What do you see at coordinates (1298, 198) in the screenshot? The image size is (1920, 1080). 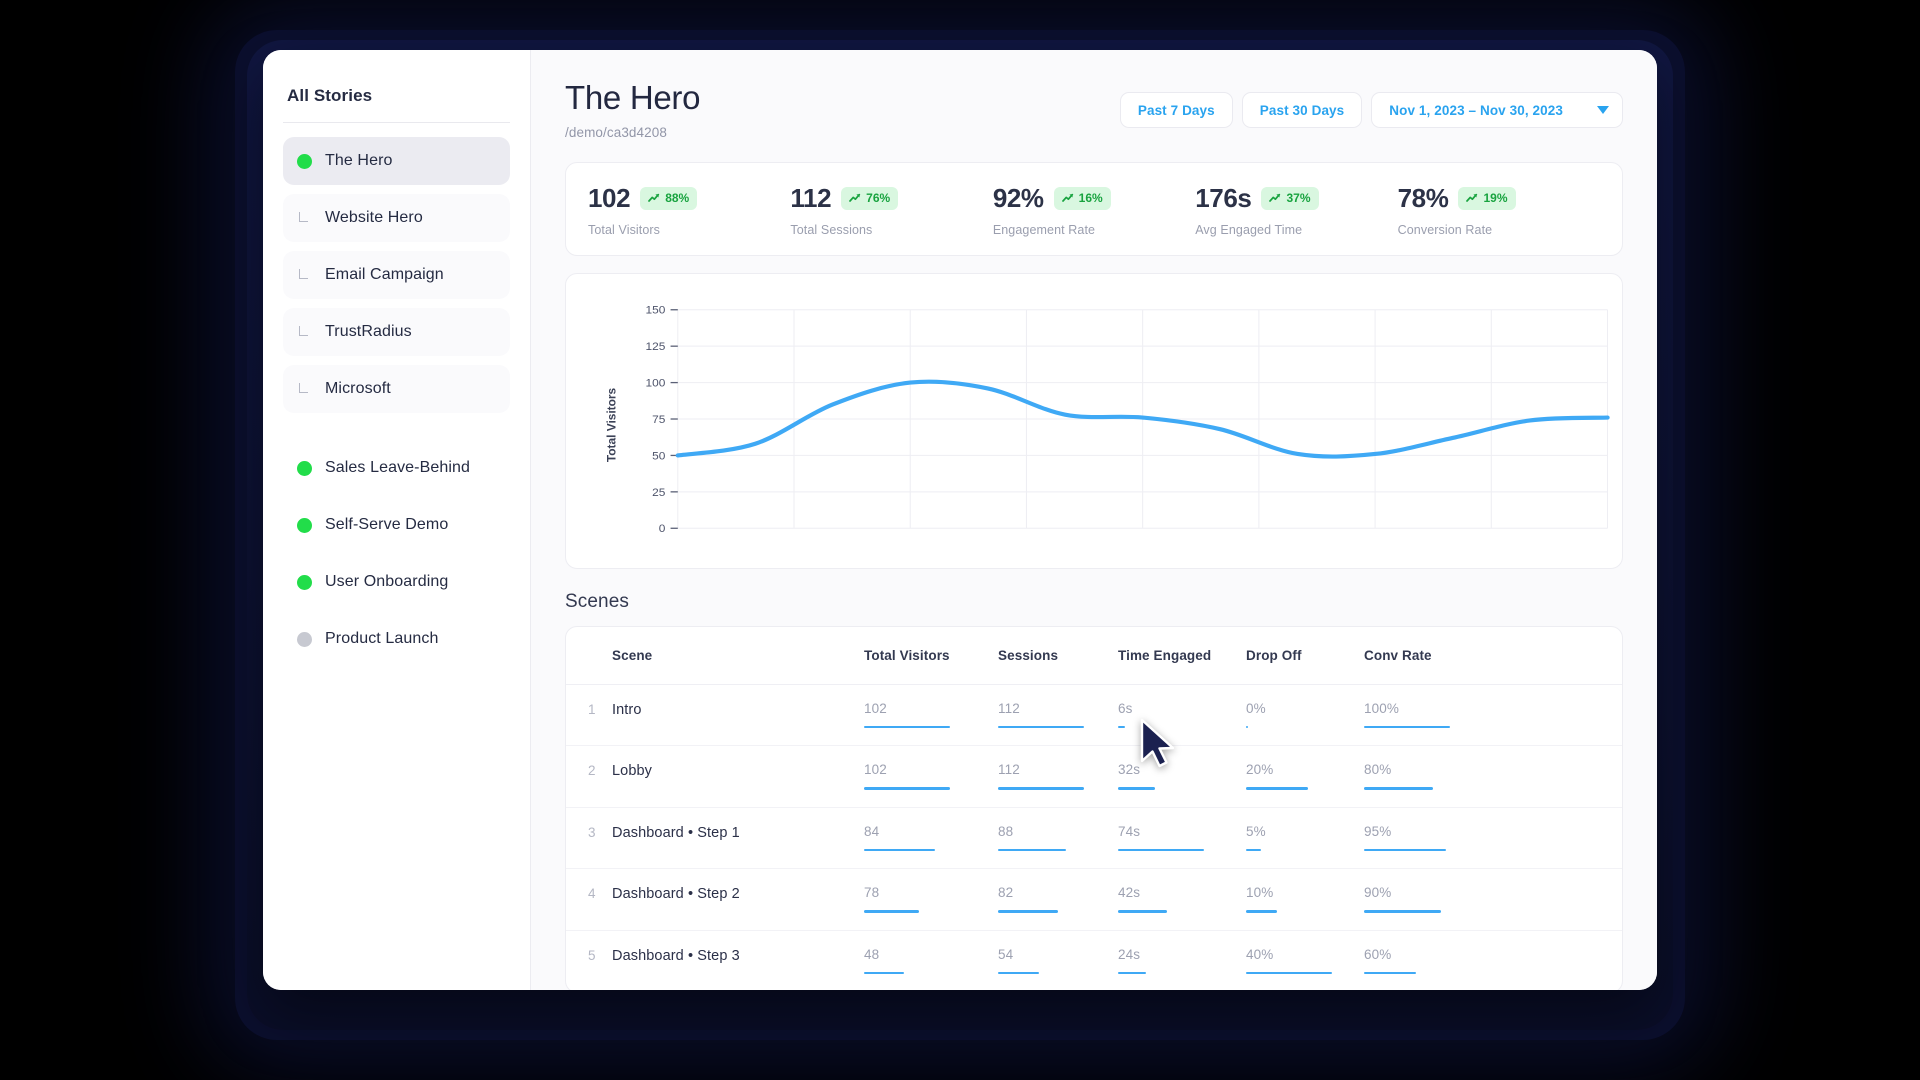 I see `kpi-delta-value: 37%` at bounding box center [1298, 198].